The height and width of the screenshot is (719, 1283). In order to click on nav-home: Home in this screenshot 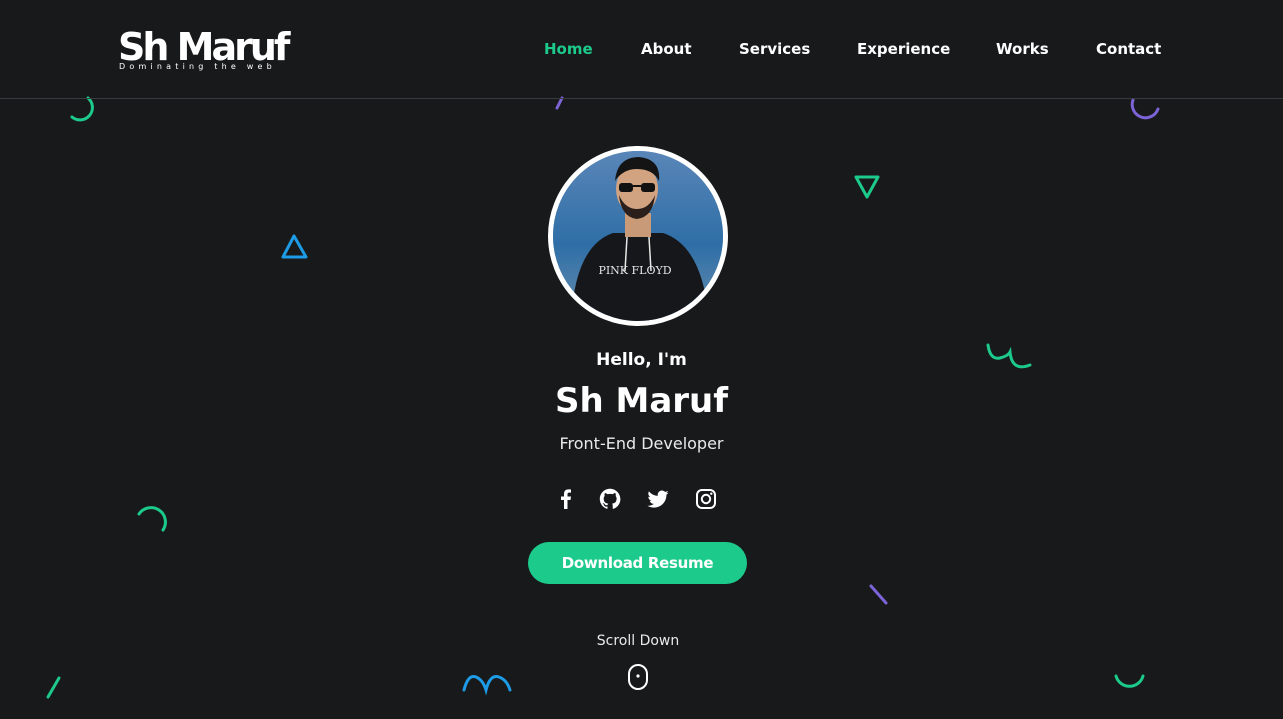, I will do `click(568, 49)`.